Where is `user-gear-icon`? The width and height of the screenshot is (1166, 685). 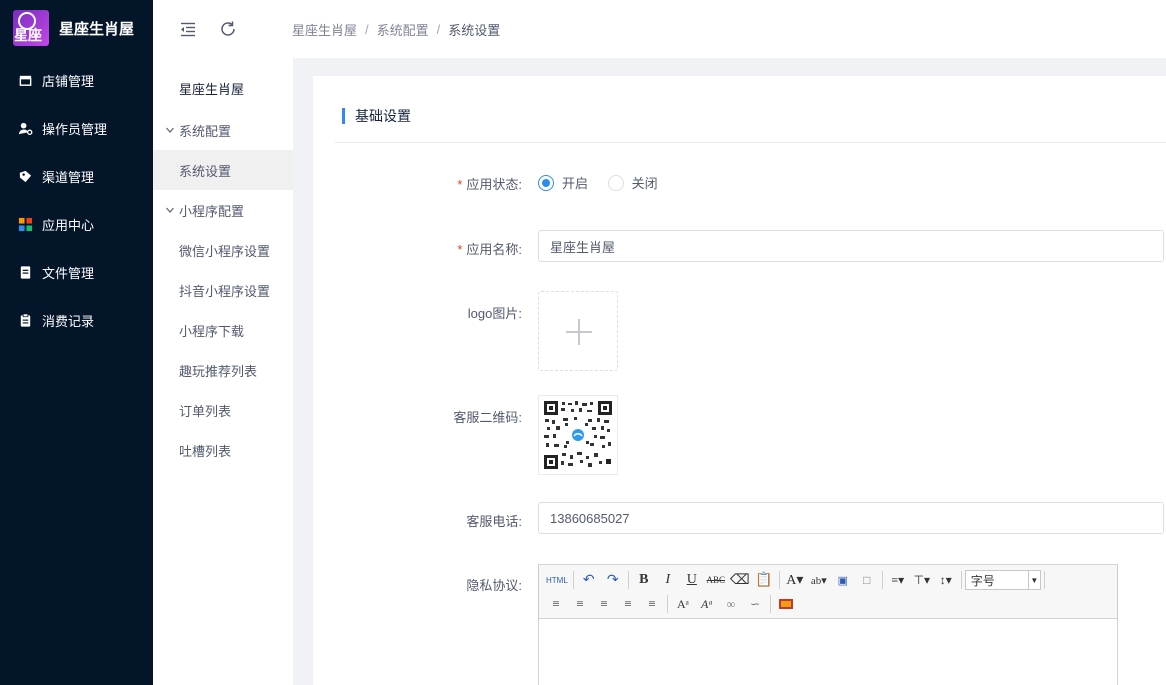 user-gear-icon is located at coordinates (25, 128).